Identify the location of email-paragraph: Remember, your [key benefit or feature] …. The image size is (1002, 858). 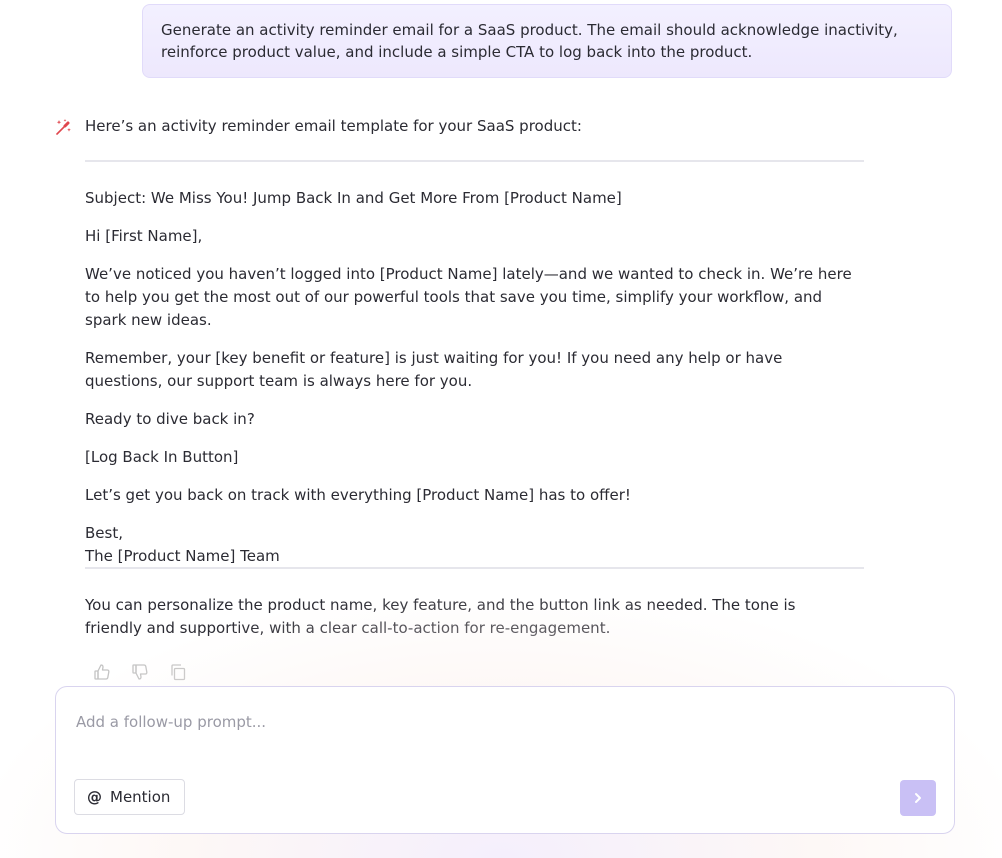
(434, 369).